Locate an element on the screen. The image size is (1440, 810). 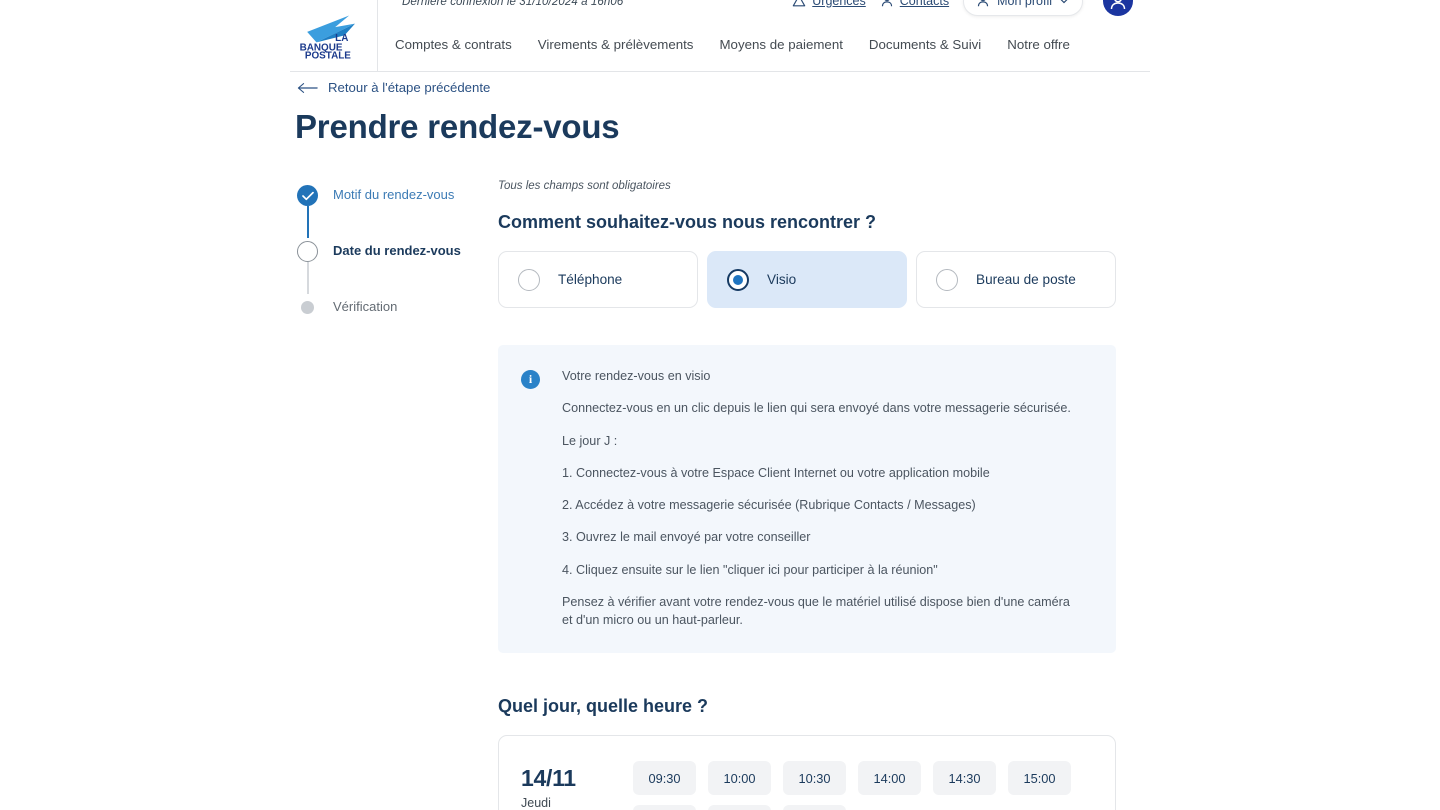
back-link: Retour à l'étape précédente is located at coordinates (393, 87).